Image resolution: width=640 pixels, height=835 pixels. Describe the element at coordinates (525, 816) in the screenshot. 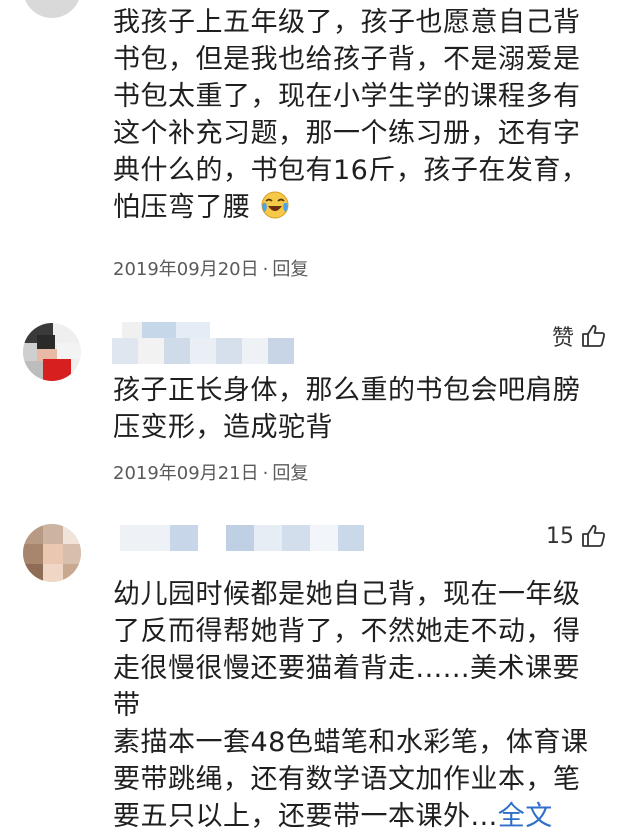

I see `full-text-link: 全文` at that location.